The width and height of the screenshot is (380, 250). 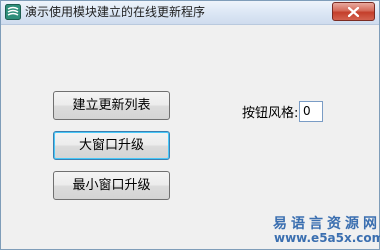 What do you see at coordinates (311, 111) in the screenshot?
I see `button-style-input: 0` at bounding box center [311, 111].